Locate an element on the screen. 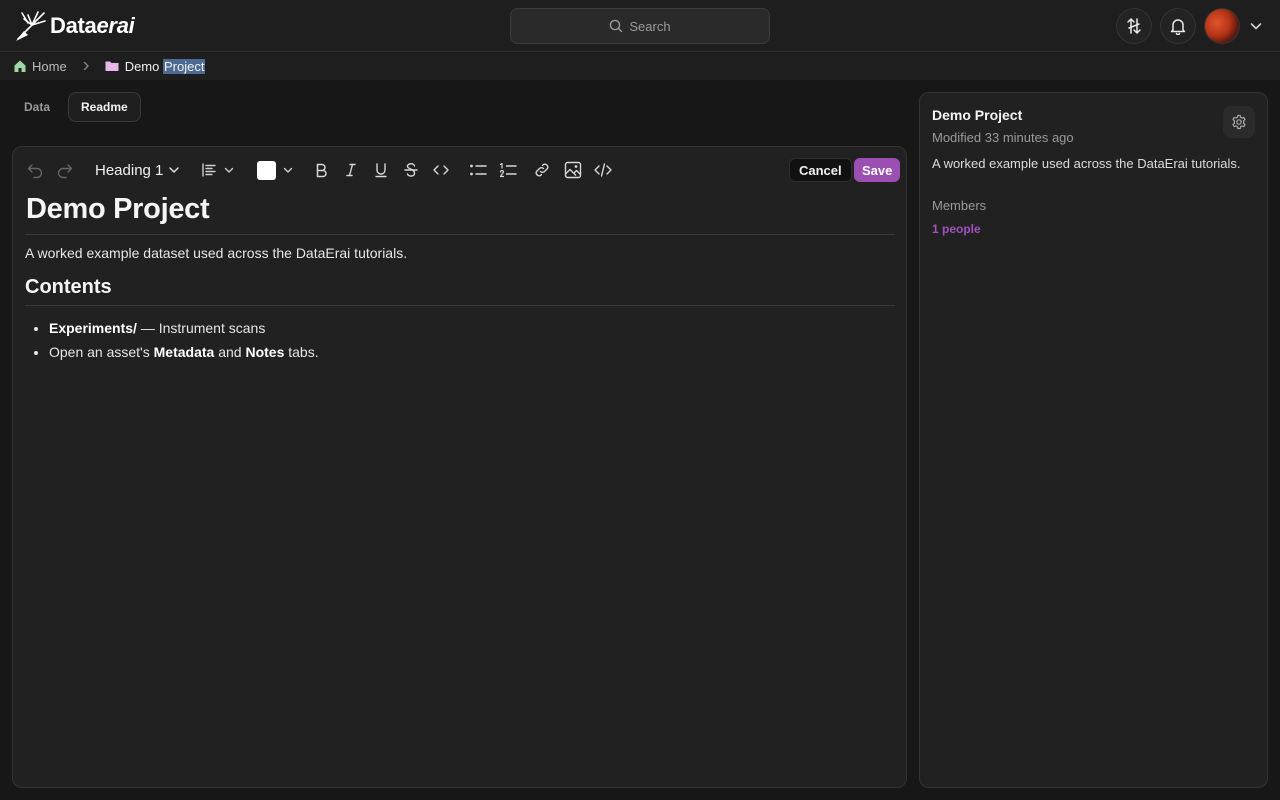 The width and height of the screenshot is (1280, 800). tab-readme: Readme is located at coordinates (104, 107).